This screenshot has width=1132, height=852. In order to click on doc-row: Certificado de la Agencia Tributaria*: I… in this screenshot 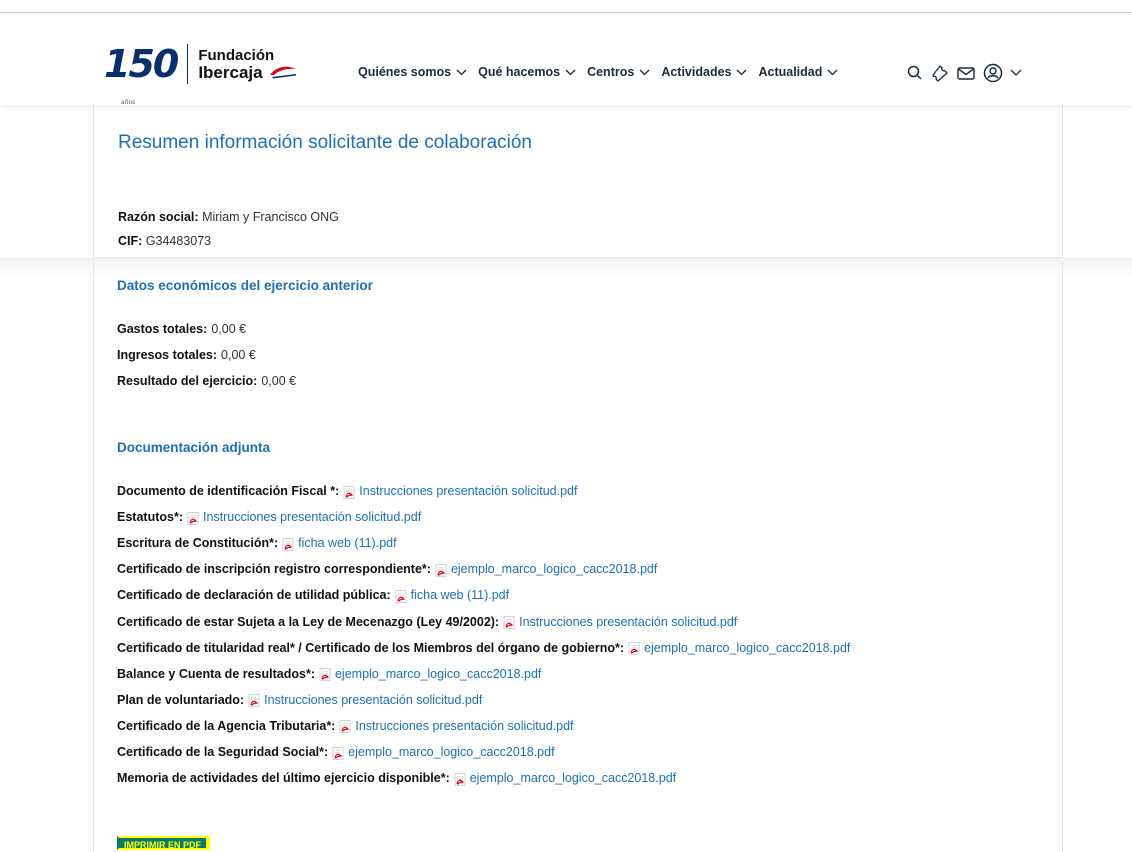, I will do `click(345, 726)`.